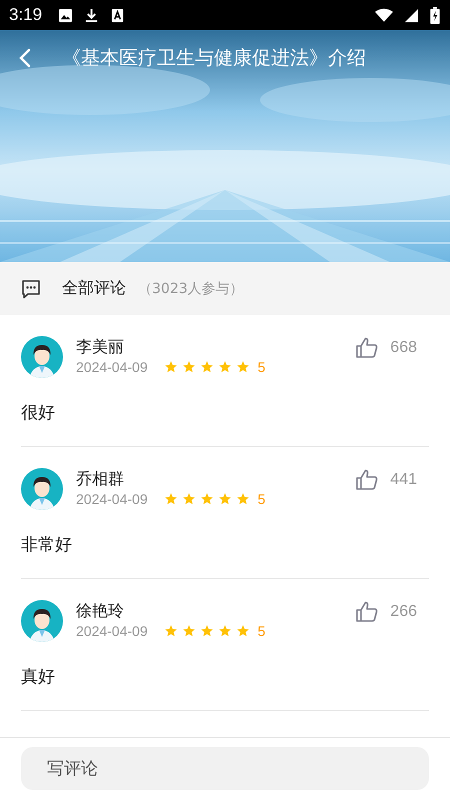 The width and height of the screenshot is (450, 800). I want to click on comment-text: 非常好, so click(47, 545).